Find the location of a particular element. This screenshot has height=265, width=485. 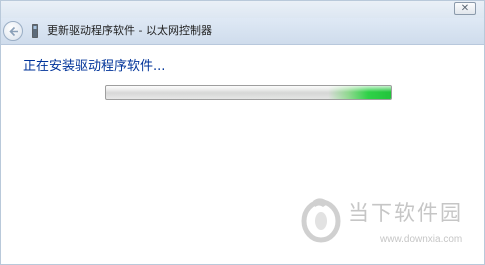

window-title: 更新驱动程序软件 - 以太网控制器 is located at coordinates (129, 30).